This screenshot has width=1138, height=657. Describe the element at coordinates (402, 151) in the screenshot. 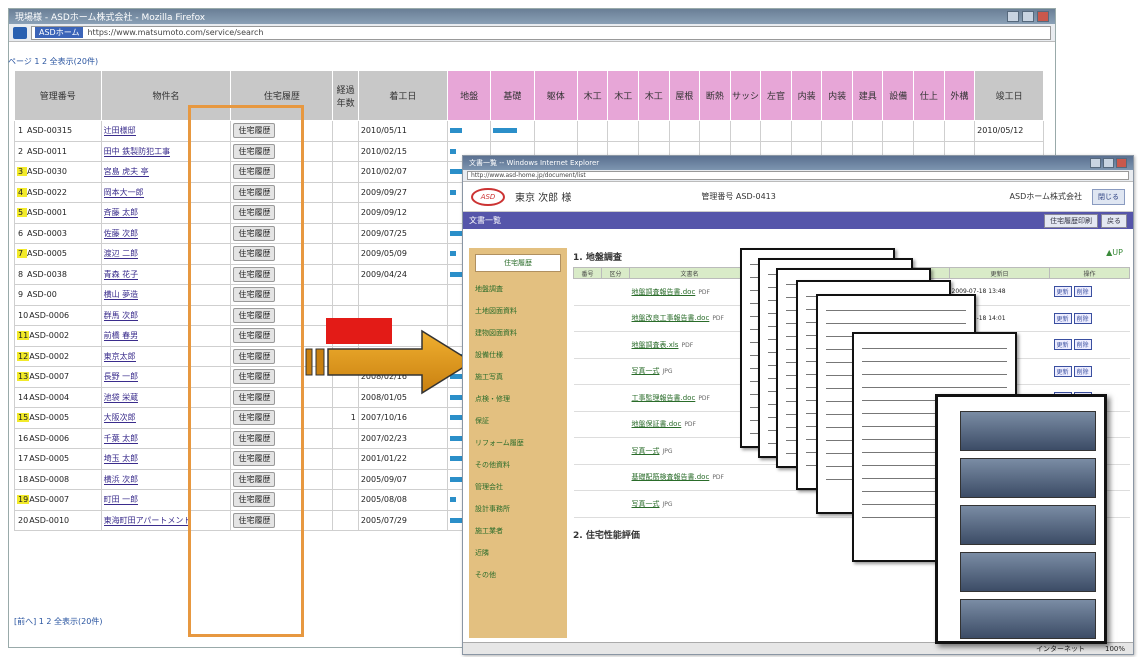

I see `start-date: 2010/02/15` at that location.